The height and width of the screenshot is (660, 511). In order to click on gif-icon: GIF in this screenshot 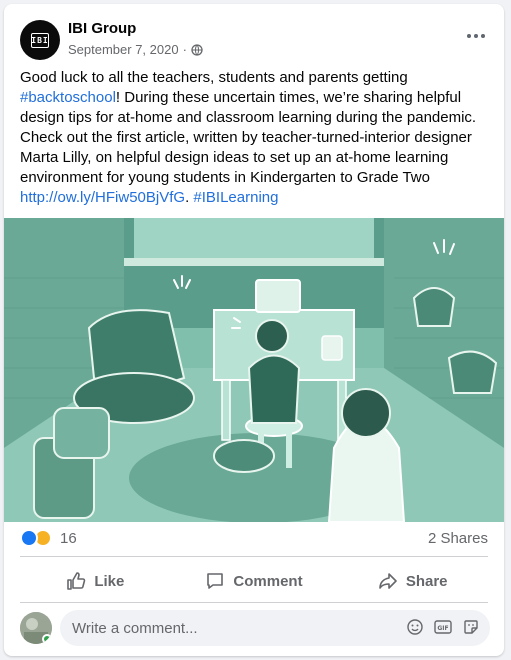, I will do `click(443, 627)`.